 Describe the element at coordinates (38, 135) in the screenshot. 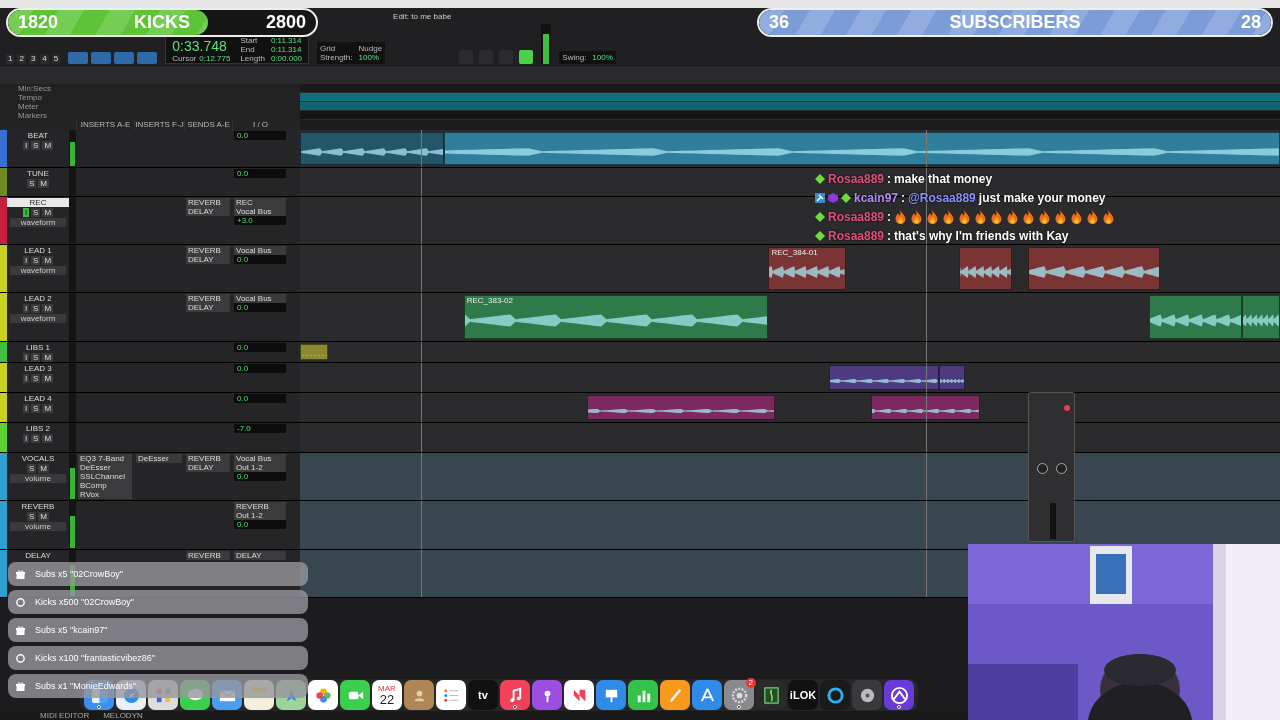

I see `track-name: BEAT` at that location.